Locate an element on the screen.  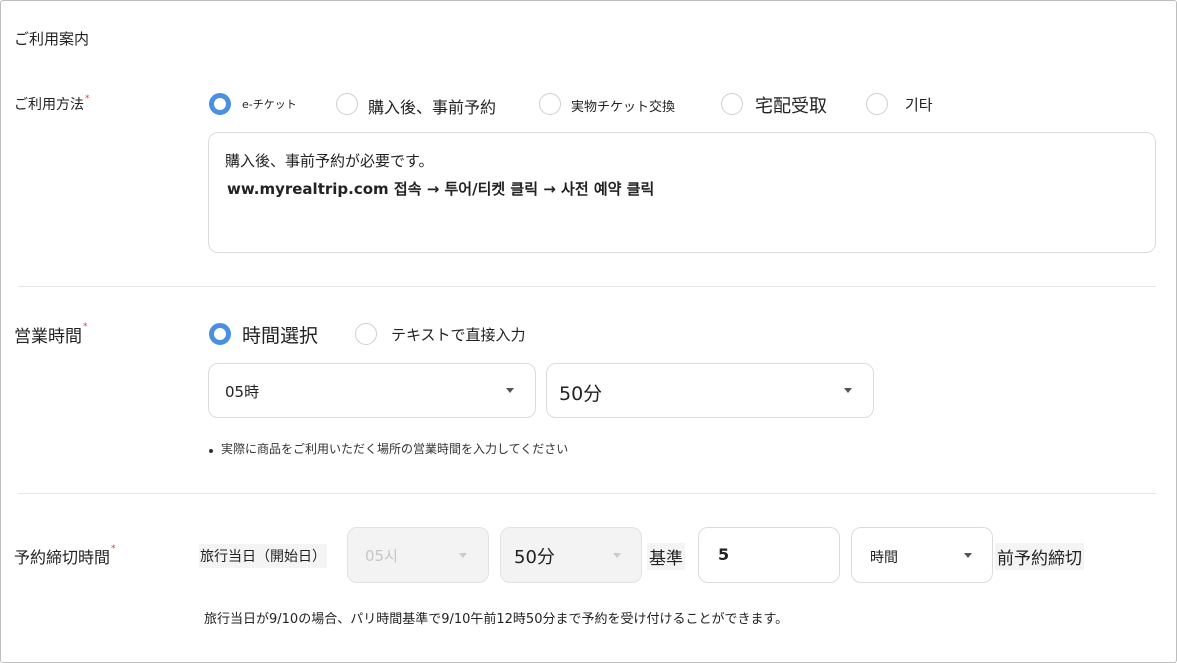
radio-text-input is located at coordinates (366, 334).